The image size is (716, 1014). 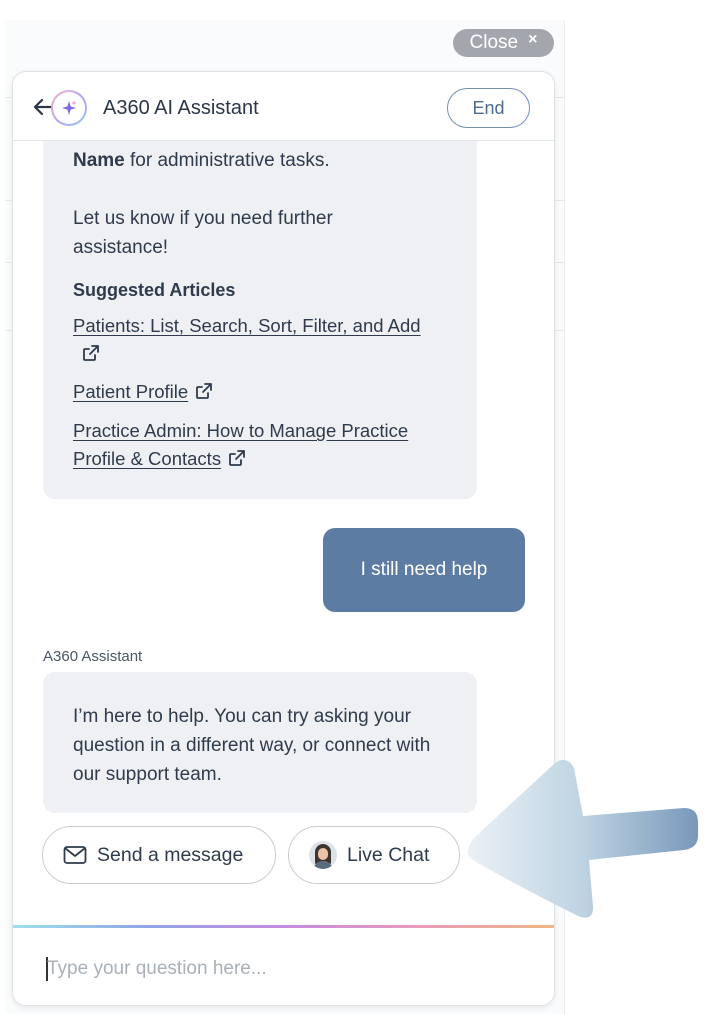 What do you see at coordinates (323, 855) in the screenshot?
I see `agent-avatar` at bounding box center [323, 855].